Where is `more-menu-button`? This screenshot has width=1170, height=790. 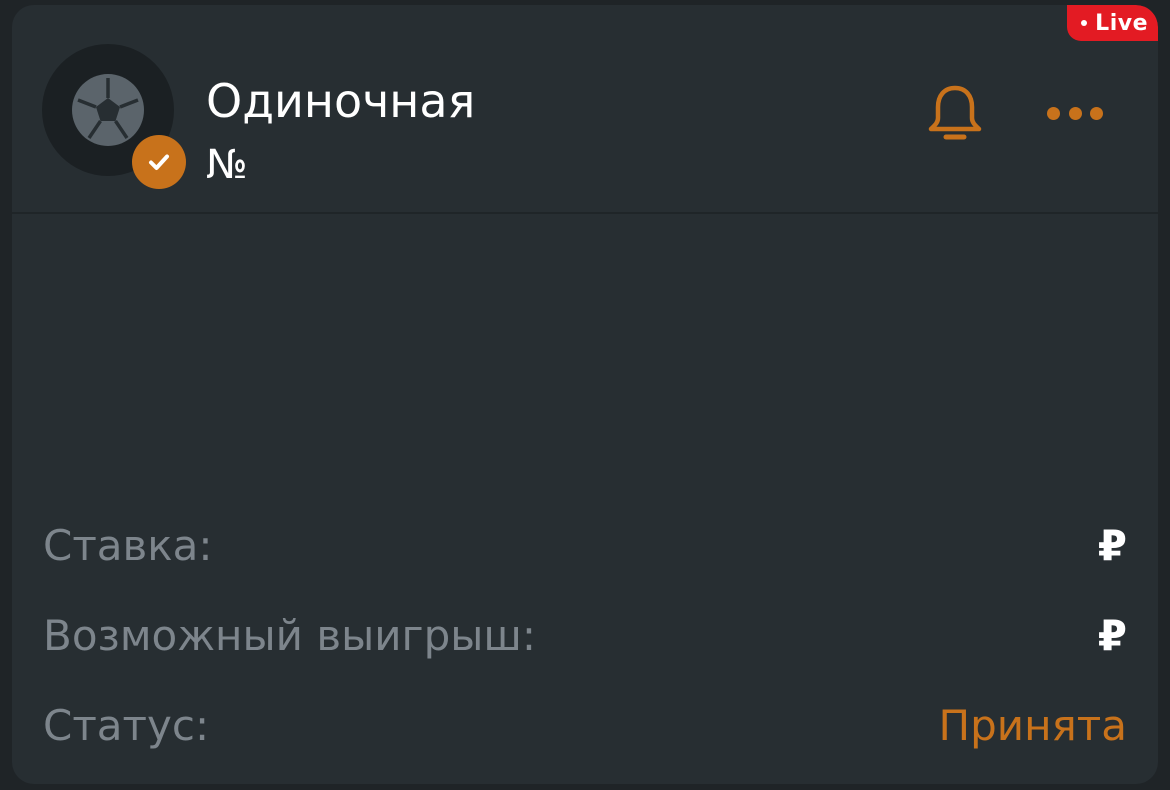
more-menu-button is located at coordinates (1075, 113).